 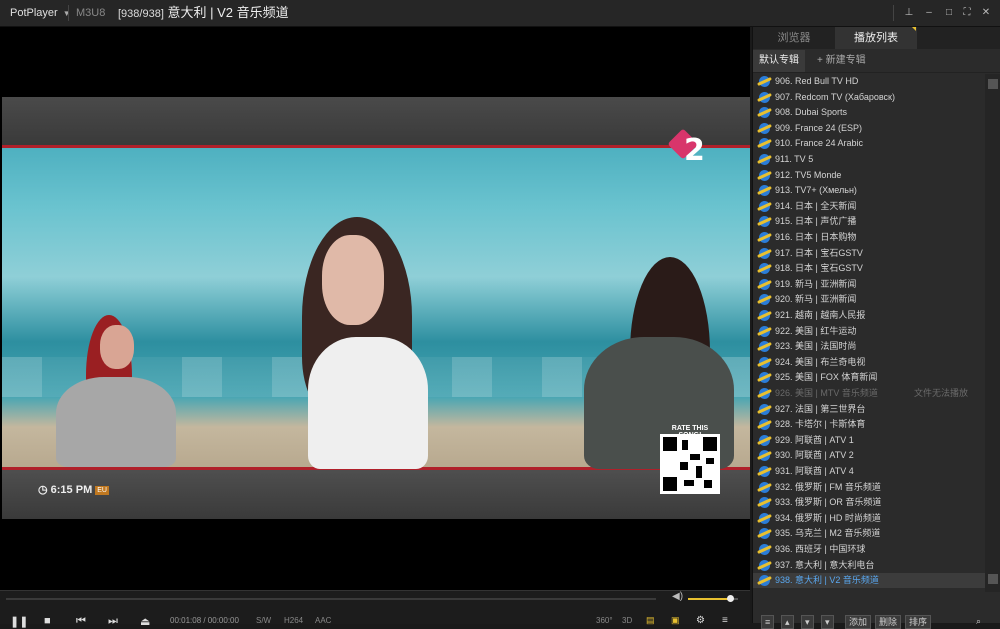 I want to click on list-item: 915. 日本 | 声优广播, so click(x=869, y=221).